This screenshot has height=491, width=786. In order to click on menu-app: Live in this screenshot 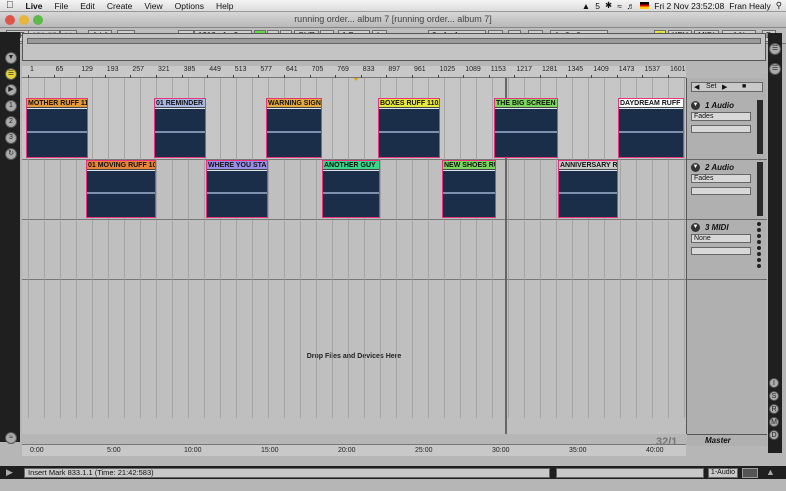, I will do `click(34, 6)`.